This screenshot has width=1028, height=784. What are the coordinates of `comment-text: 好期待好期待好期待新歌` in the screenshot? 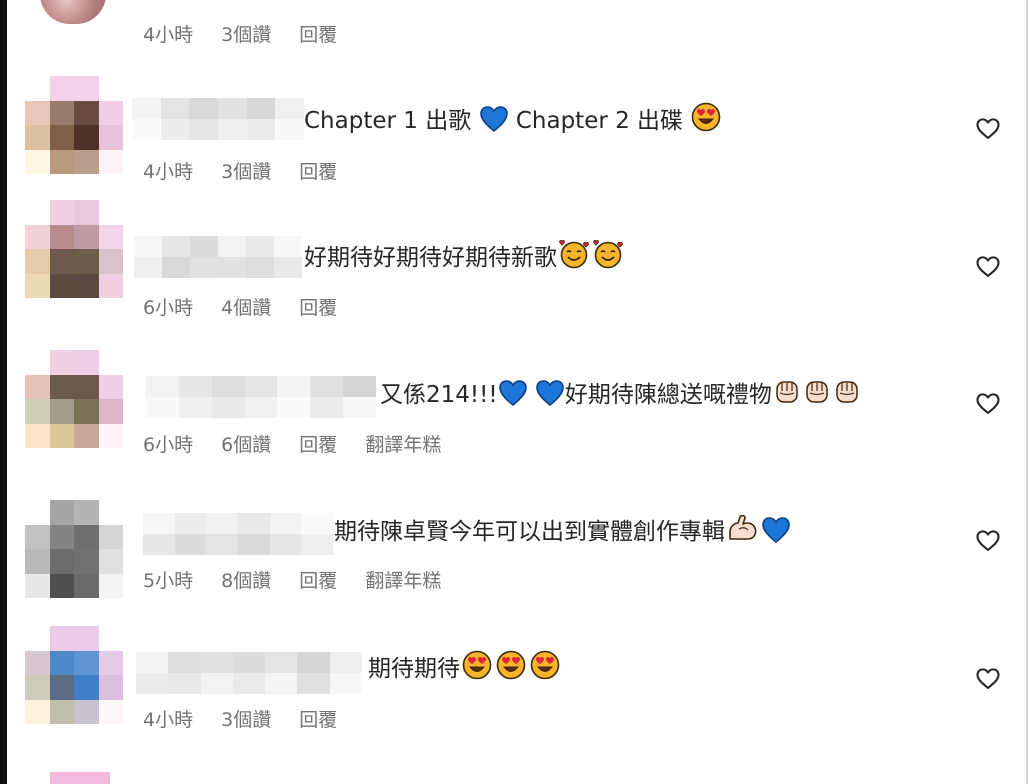 It's located at (464, 257).